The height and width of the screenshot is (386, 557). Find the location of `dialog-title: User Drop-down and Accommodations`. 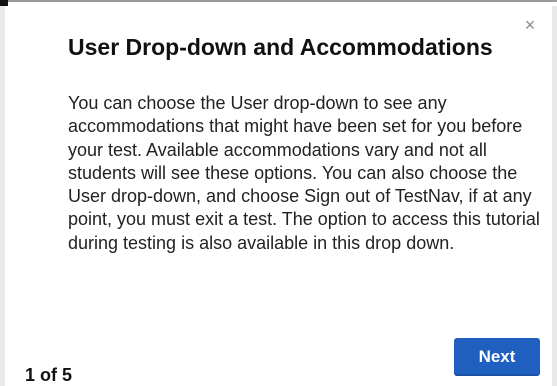

dialog-title: User Drop-down and Accommodations is located at coordinates (280, 47).